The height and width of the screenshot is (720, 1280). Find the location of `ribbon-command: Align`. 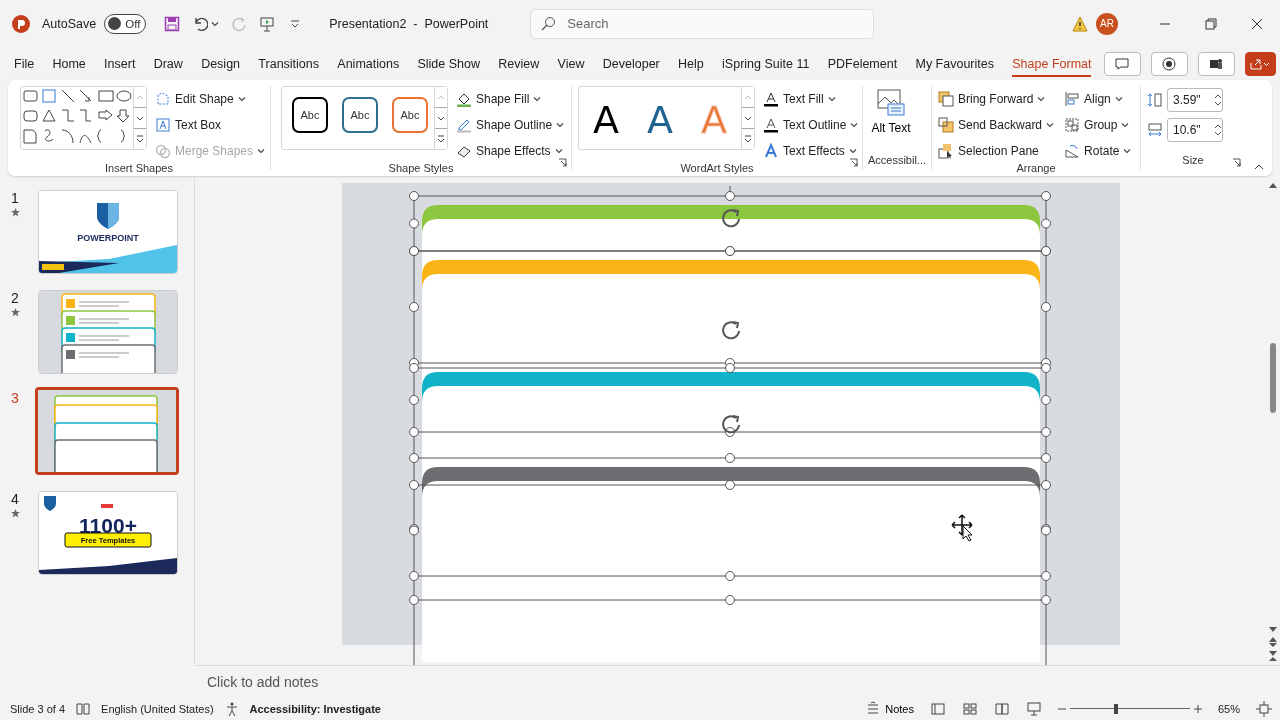

ribbon-command: Align is located at coordinates (1098, 99).